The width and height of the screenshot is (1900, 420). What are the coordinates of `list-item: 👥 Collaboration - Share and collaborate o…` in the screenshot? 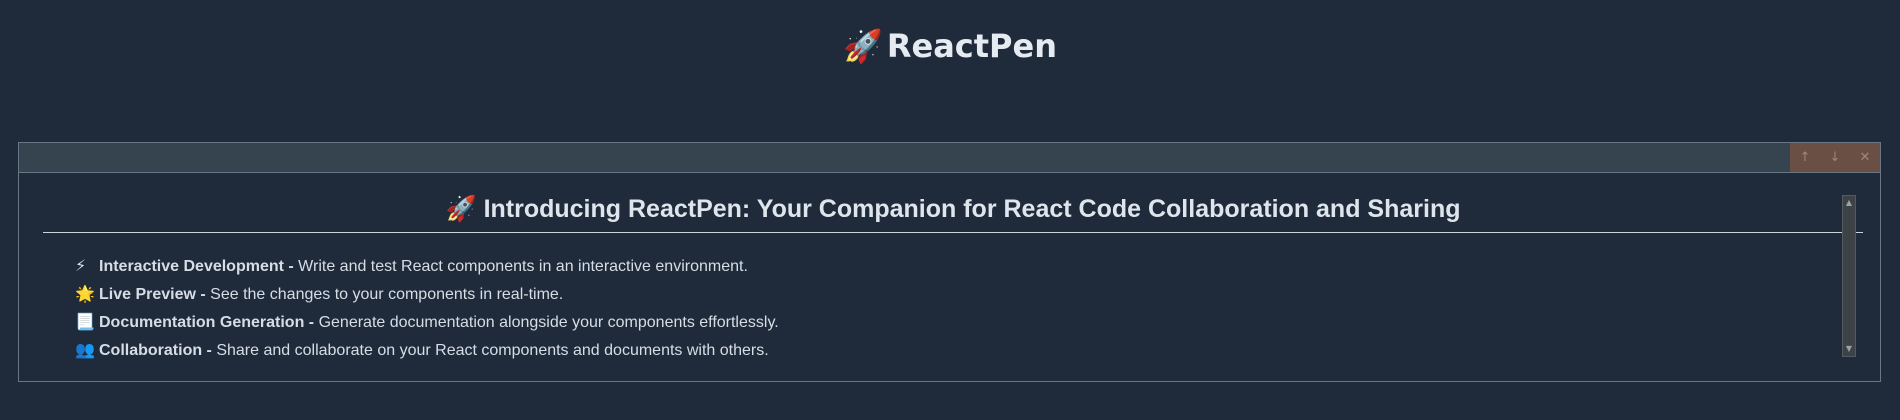 It's located at (427, 351).